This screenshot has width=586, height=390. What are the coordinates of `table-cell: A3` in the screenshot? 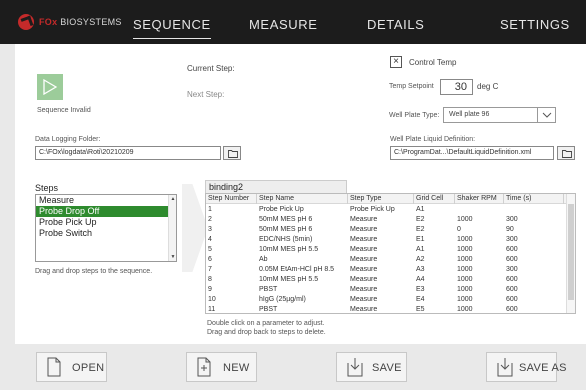 It's located at (435, 270).